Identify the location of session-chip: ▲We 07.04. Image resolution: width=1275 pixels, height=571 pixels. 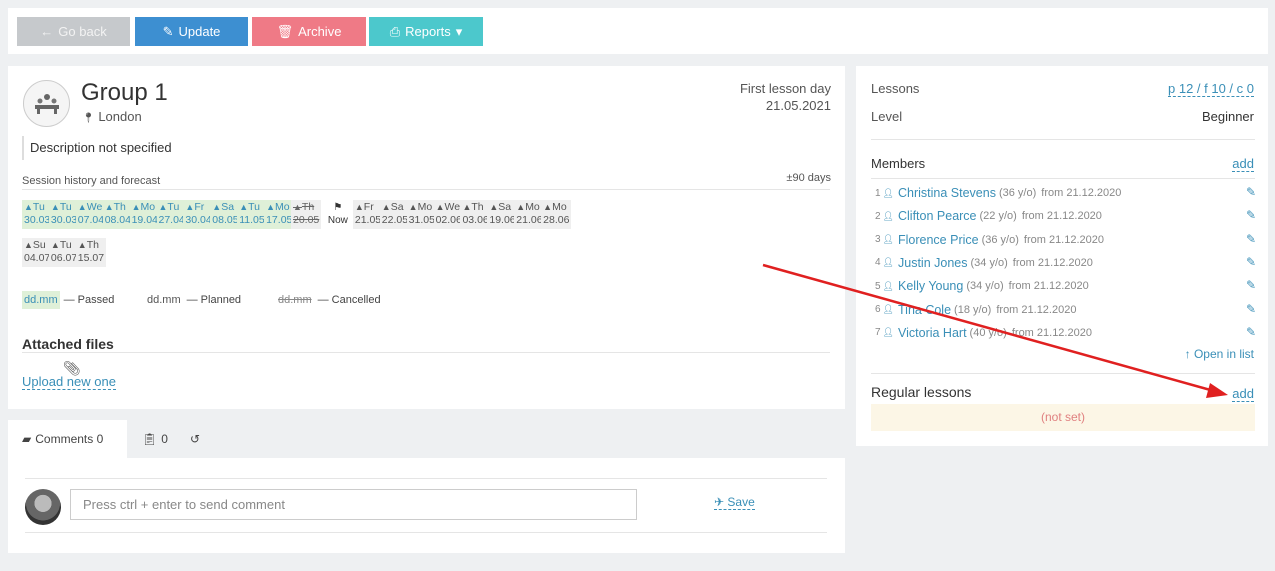
(90, 214).